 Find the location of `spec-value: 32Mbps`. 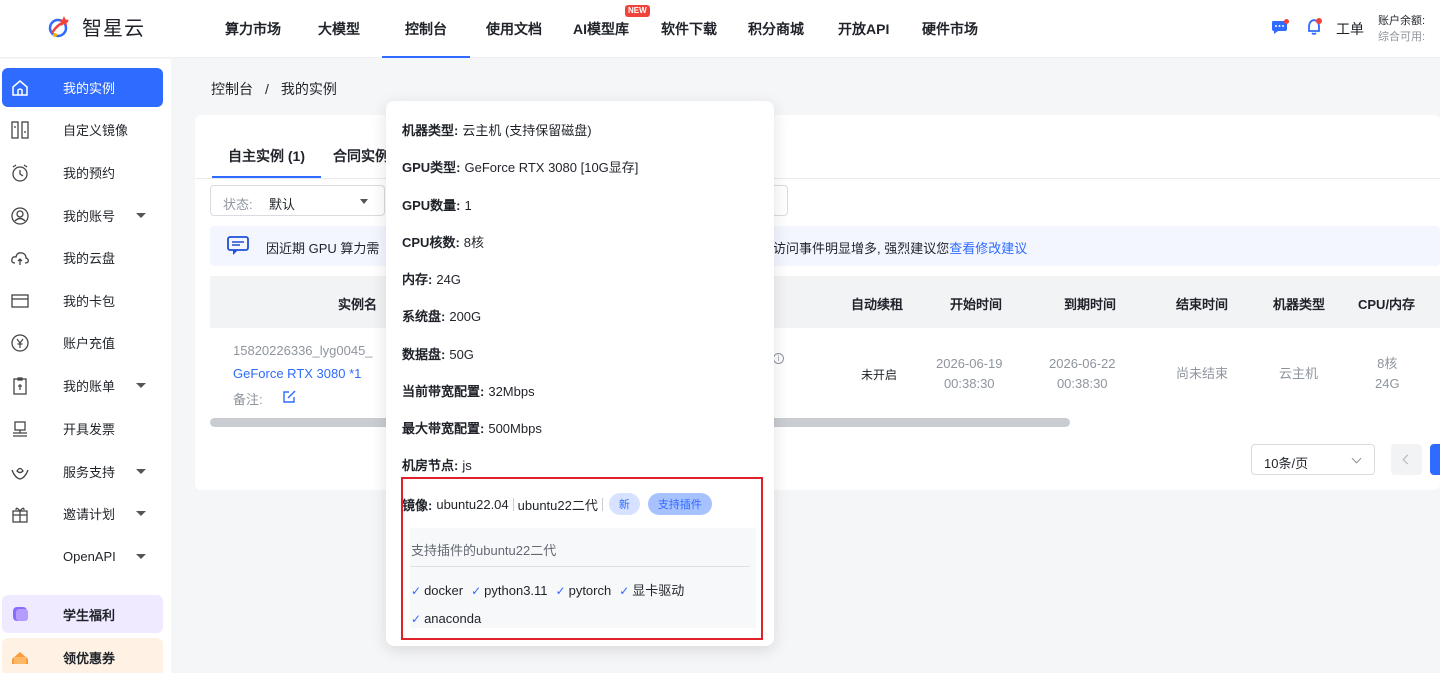

spec-value: 32Mbps is located at coordinates (511, 391).